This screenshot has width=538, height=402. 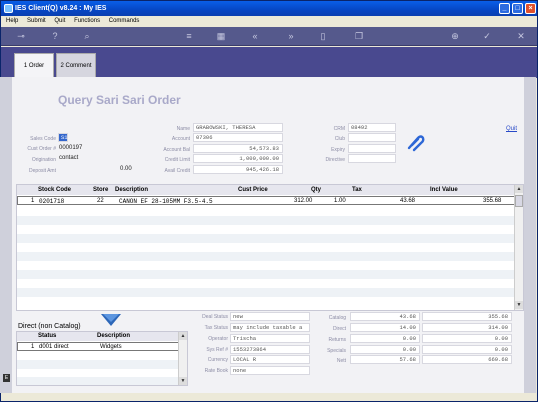 I want to click on sales-code-label: Sales Code, so click(x=43, y=139).